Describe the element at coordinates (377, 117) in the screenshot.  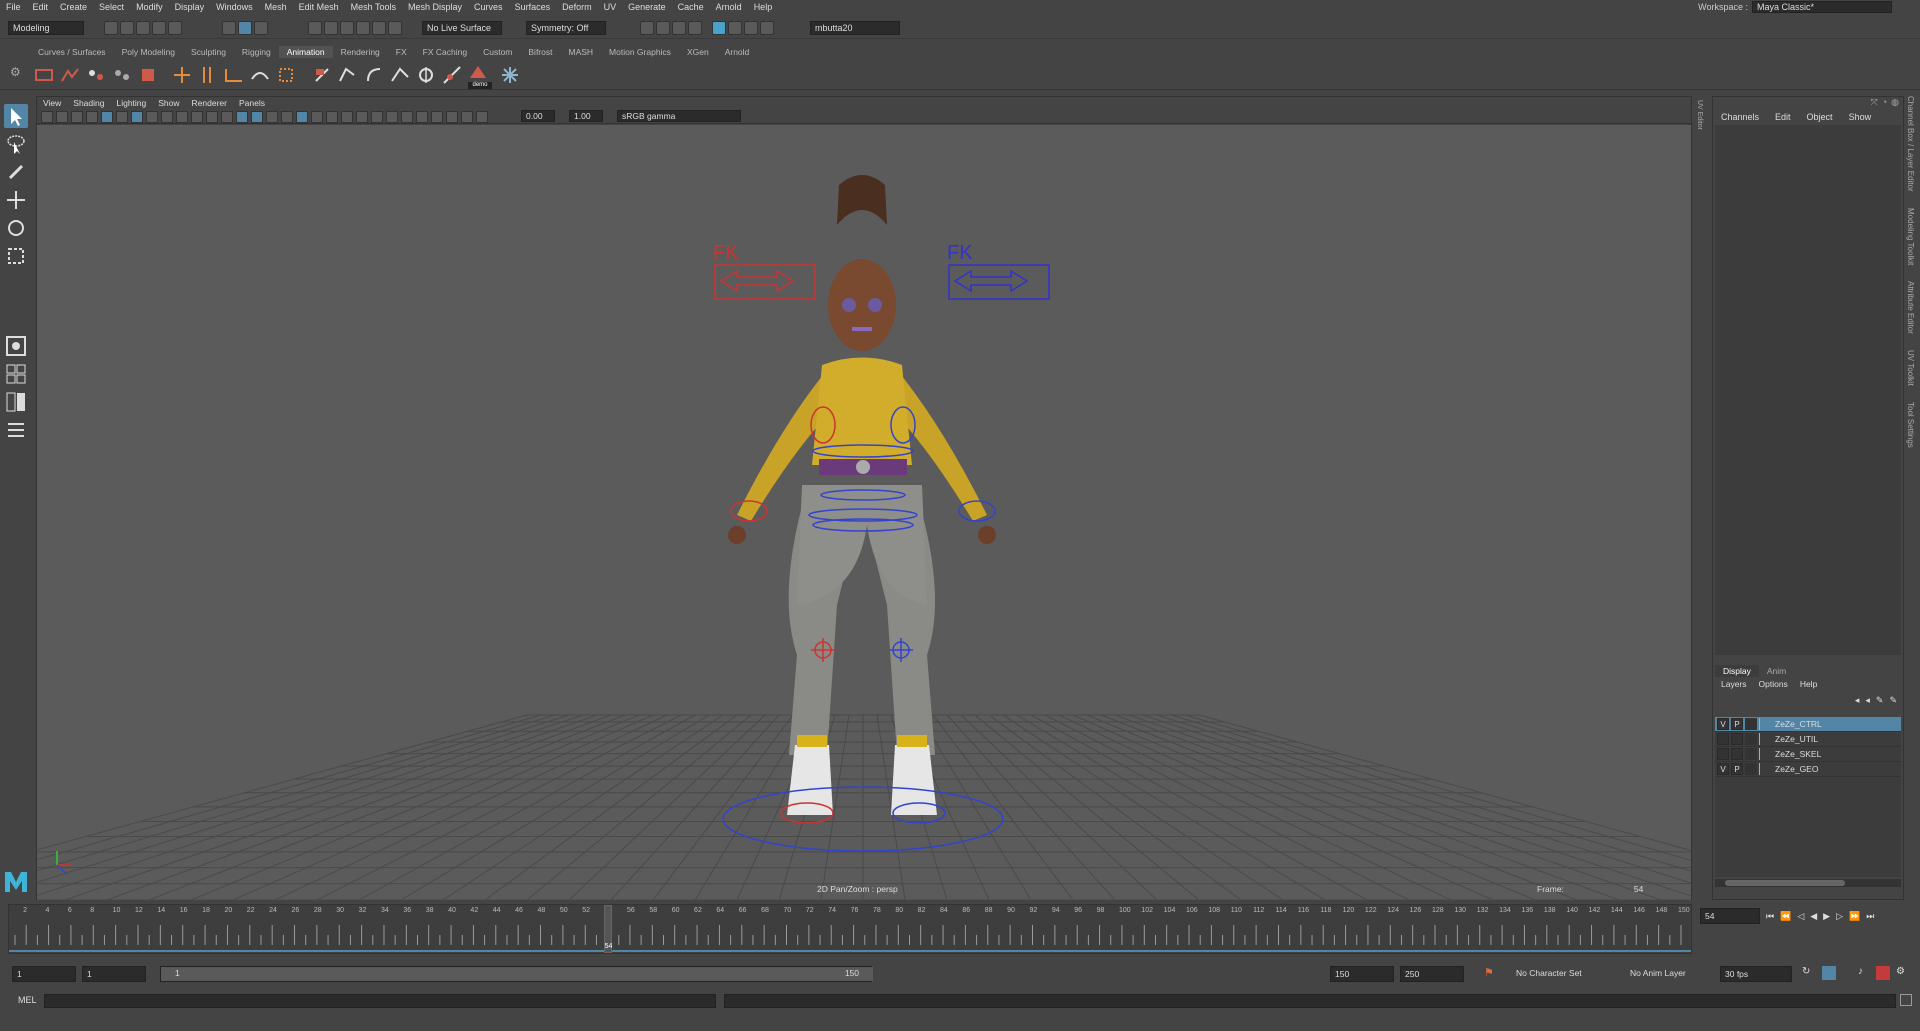
I see `multisample-aa-icon` at that location.